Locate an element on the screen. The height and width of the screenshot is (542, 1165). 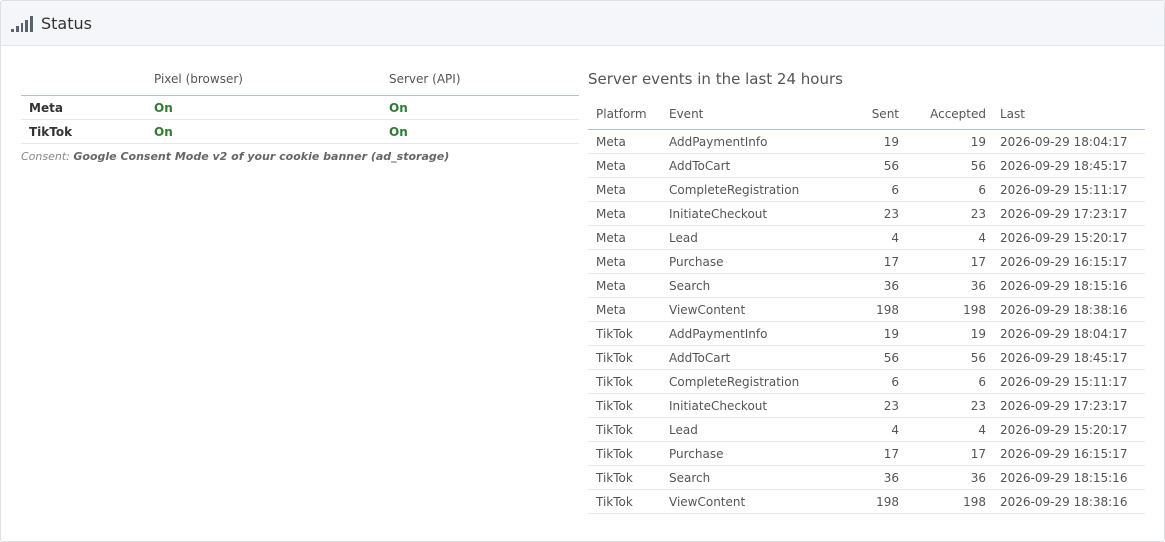
table-row: TikTok AddToCart 56 56 2026-09-29 18:45:17 is located at coordinates (866, 357).